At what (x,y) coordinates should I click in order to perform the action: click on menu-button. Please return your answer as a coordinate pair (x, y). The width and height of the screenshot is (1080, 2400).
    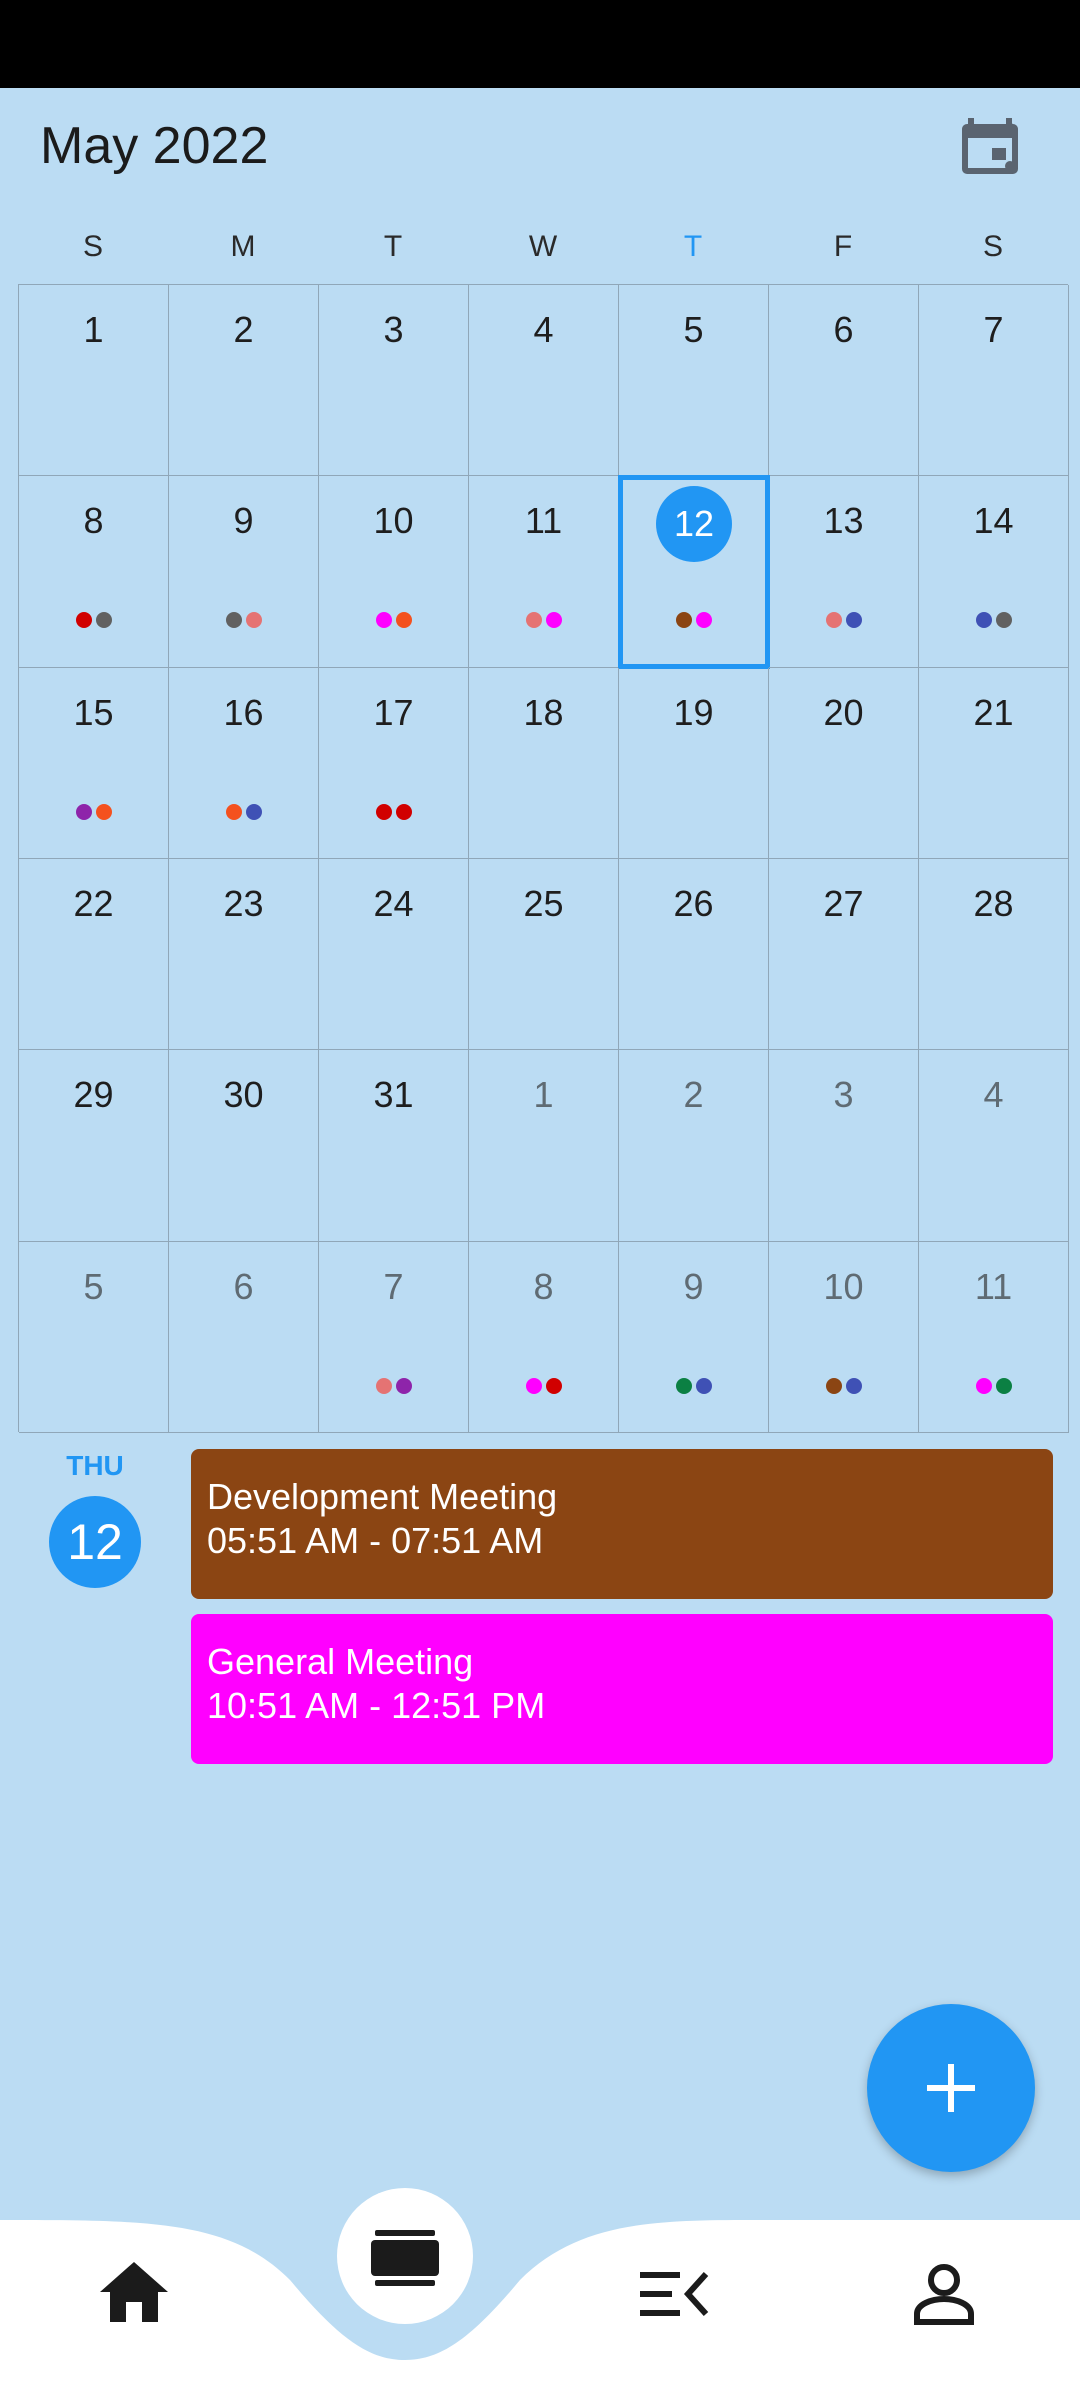
    Looking at the image, I should click on (675, 2296).